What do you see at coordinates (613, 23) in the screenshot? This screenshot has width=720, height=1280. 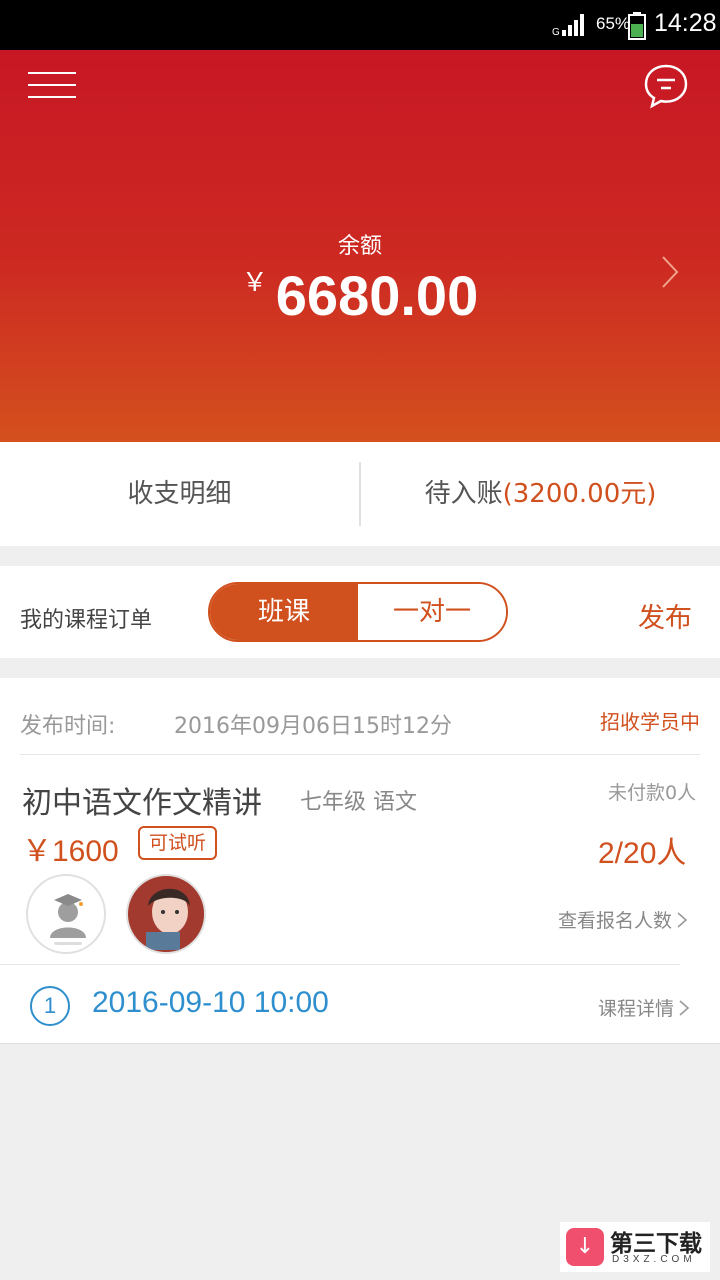 I see `battery-percent: 65%` at bounding box center [613, 23].